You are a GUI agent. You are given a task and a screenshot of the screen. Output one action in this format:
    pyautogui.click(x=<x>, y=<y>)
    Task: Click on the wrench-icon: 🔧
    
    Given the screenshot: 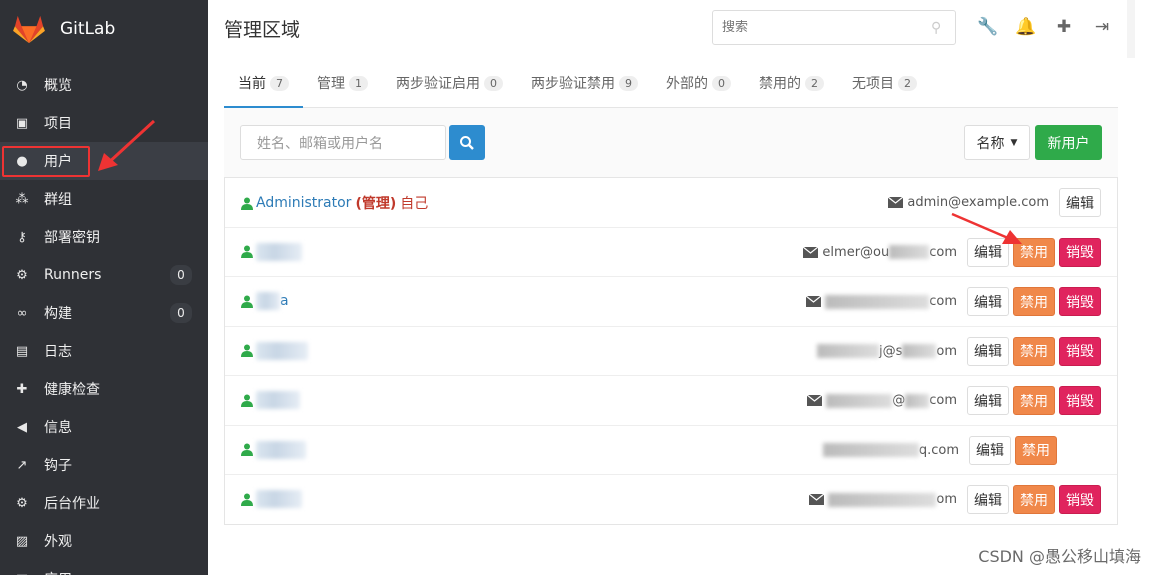 What is the action you would take?
    pyautogui.click(x=987, y=27)
    